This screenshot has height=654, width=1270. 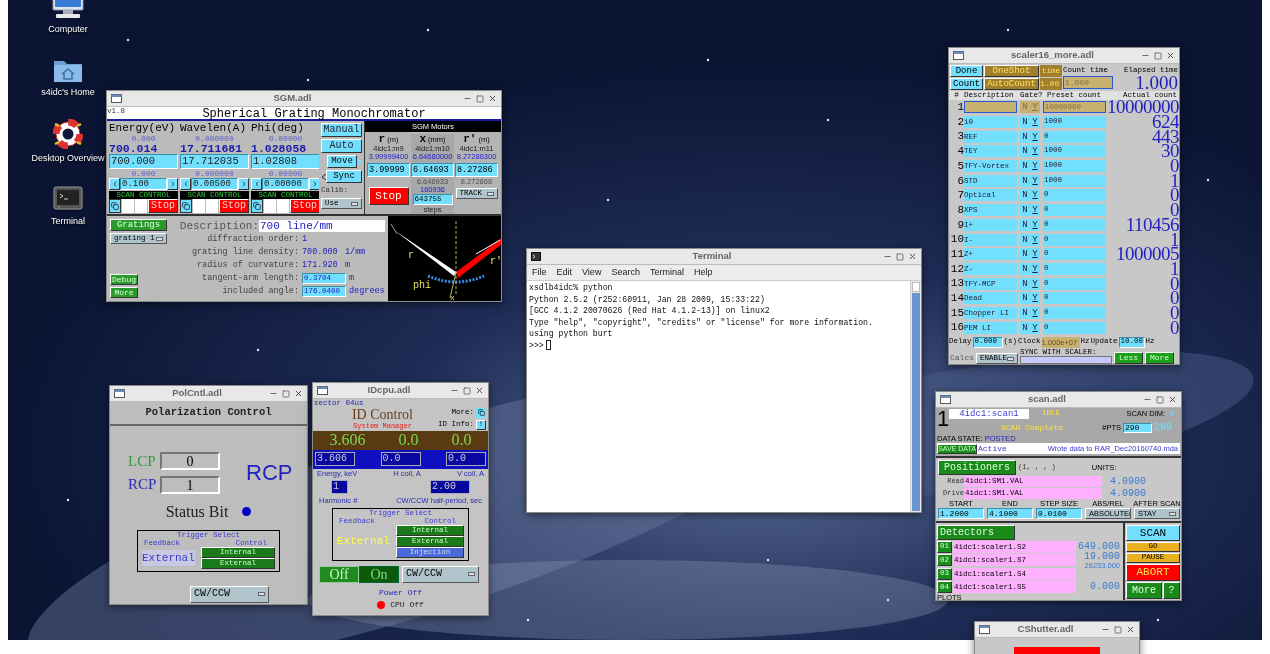 What do you see at coordinates (68, 30) in the screenshot?
I see `desktop-icon-label: Computer` at bounding box center [68, 30].